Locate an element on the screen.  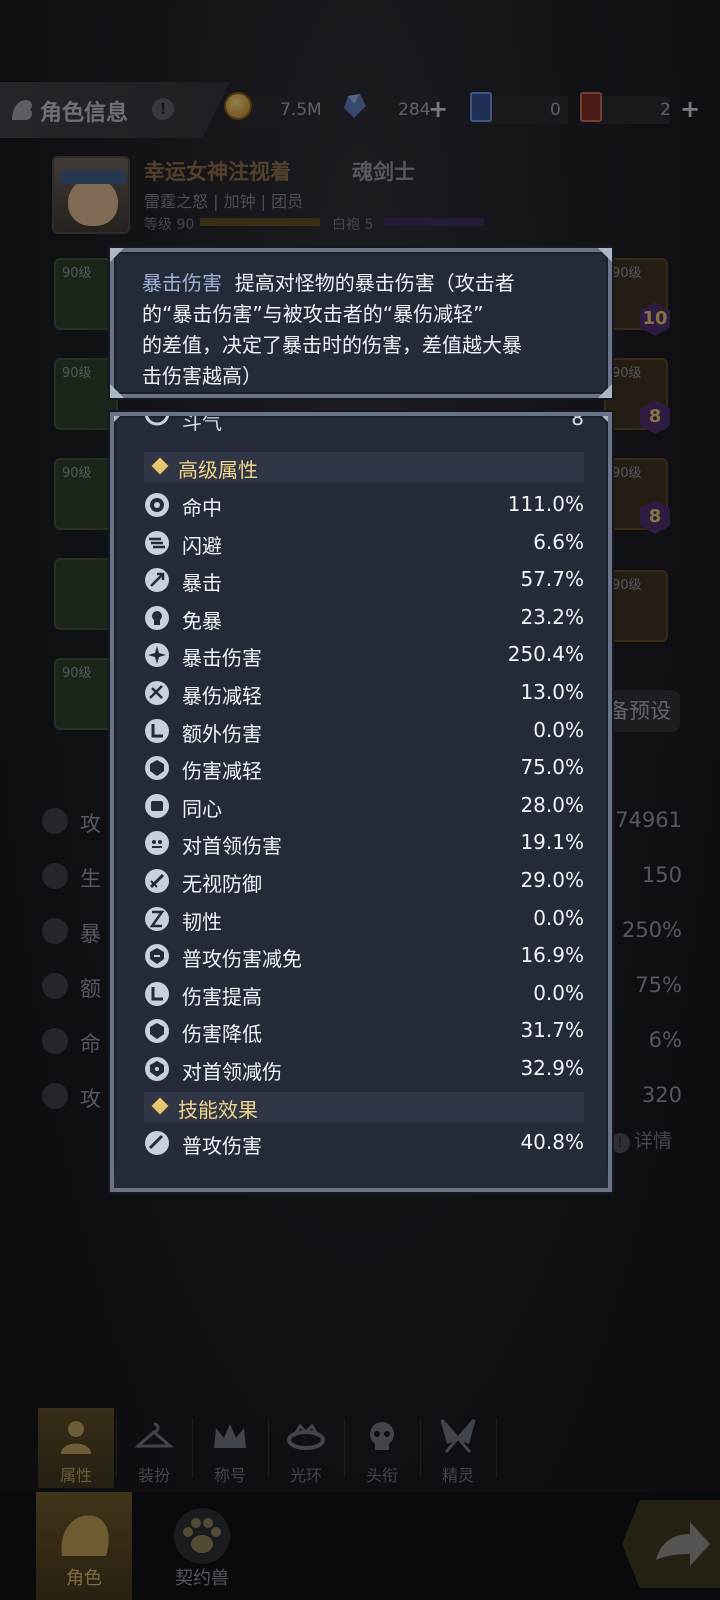
dodge-icon is located at coordinates (157, 542).